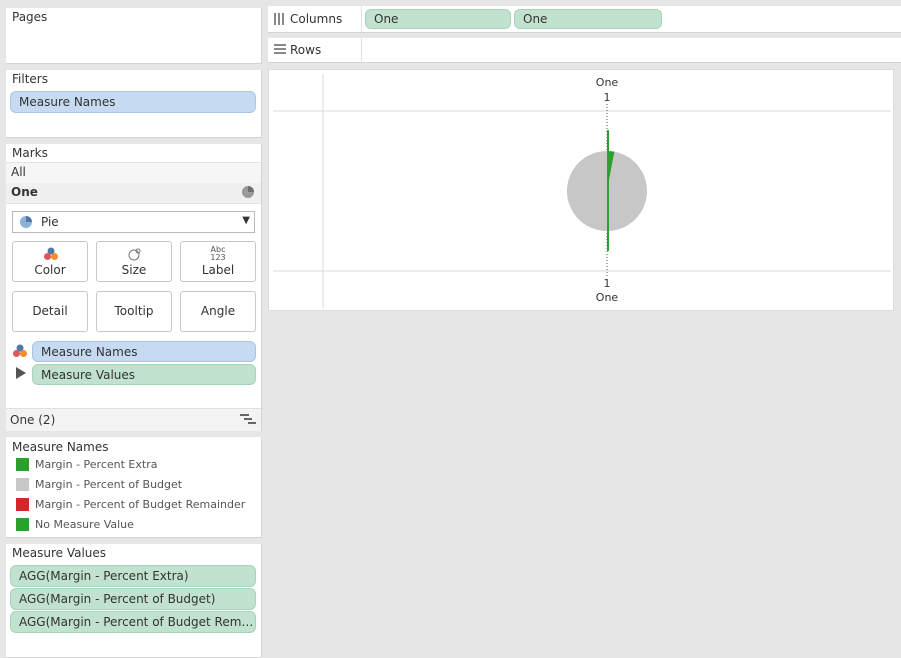  What do you see at coordinates (134, 270) in the screenshot?
I see `size-button-label: Size` at bounding box center [134, 270].